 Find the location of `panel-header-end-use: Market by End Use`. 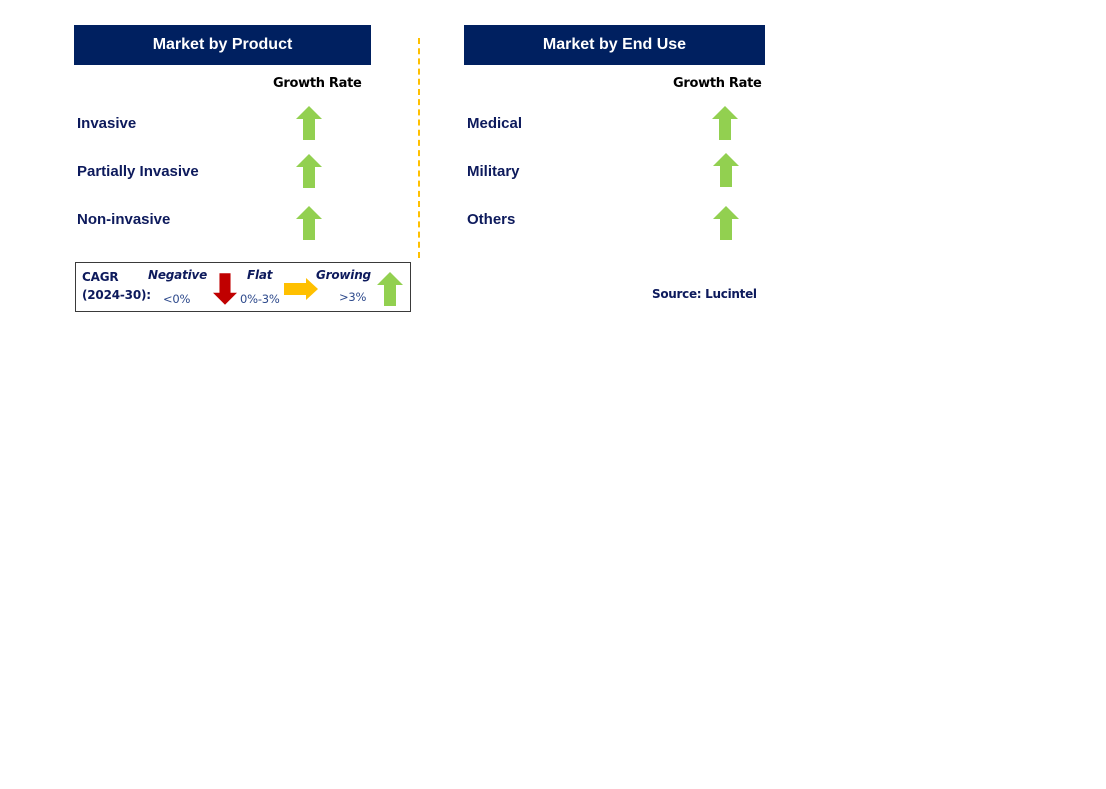

panel-header-end-use: Market by End Use is located at coordinates (614, 45).